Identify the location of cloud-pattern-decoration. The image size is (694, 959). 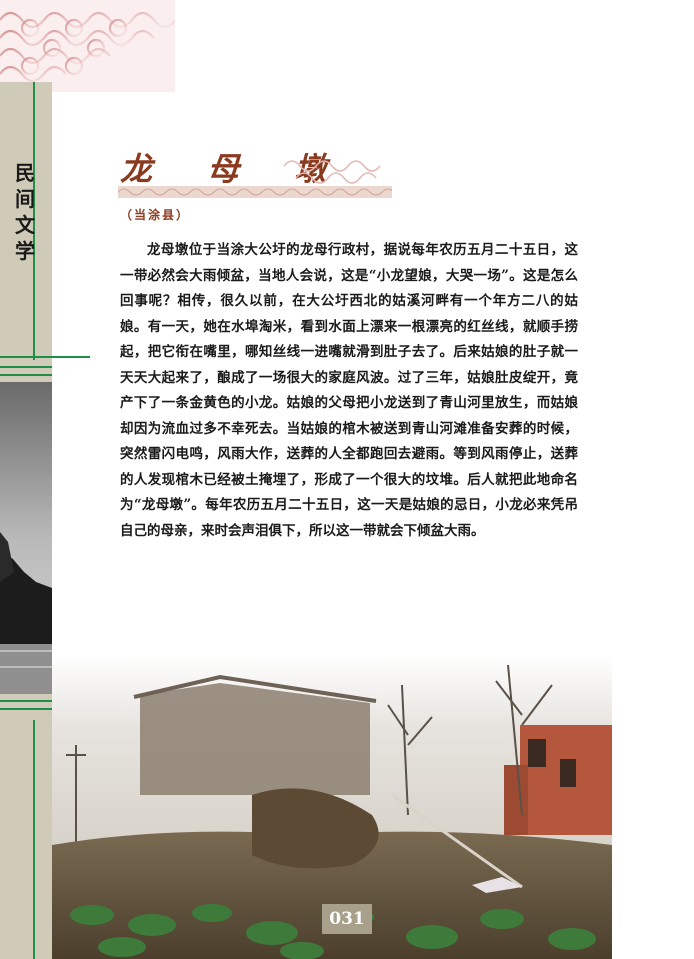
(87, 46).